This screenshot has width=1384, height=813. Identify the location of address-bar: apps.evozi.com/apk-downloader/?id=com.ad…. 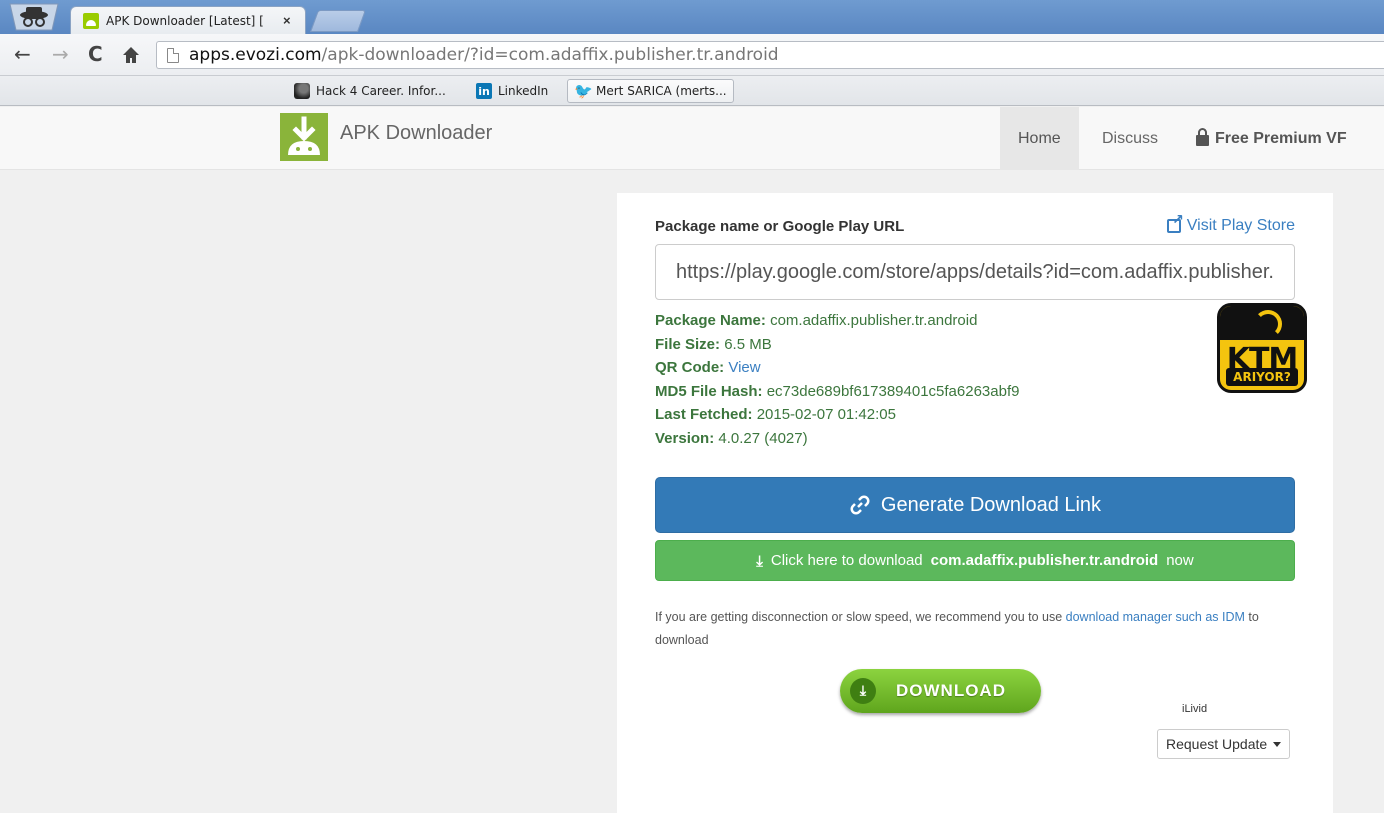
(770, 55).